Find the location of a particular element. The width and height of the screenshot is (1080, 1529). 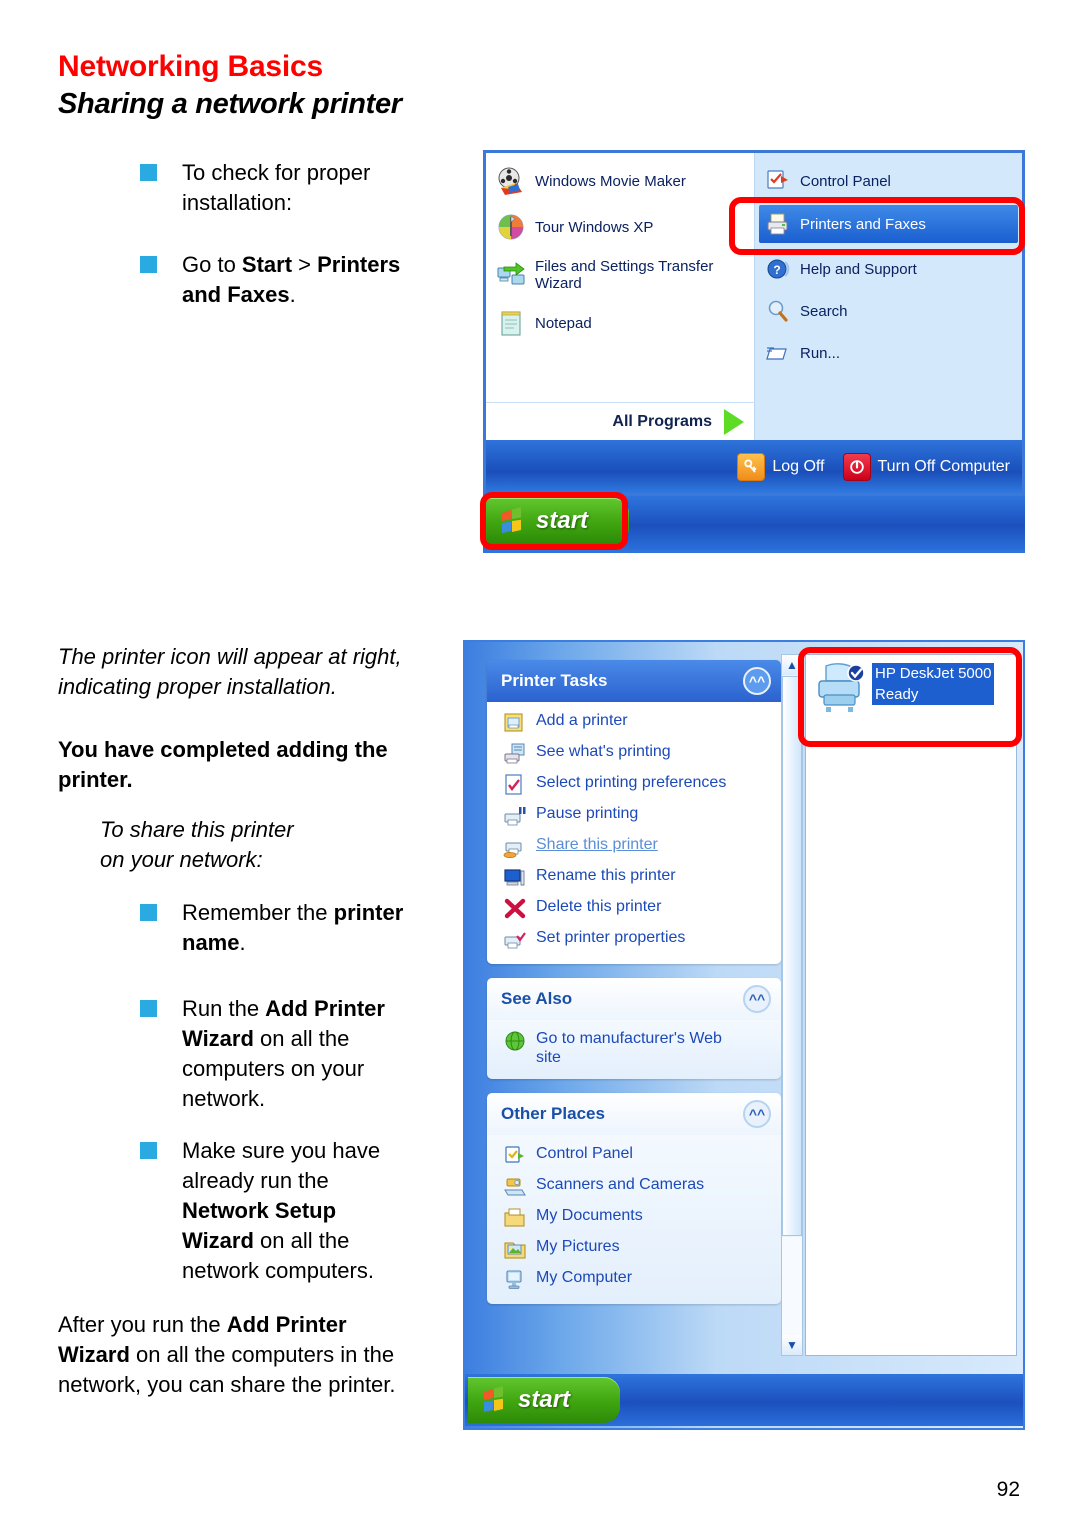

task-label: Select printing preferences is located at coordinates (631, 782).